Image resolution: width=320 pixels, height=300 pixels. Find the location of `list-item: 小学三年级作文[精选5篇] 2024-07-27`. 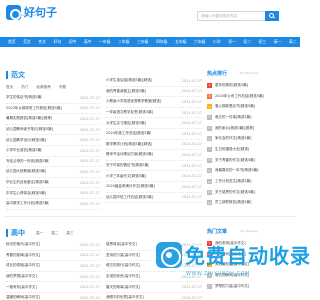

list-item: 小学三年级作文[精选5篇] 2024-07-27 is located at coordinates (154, 176).